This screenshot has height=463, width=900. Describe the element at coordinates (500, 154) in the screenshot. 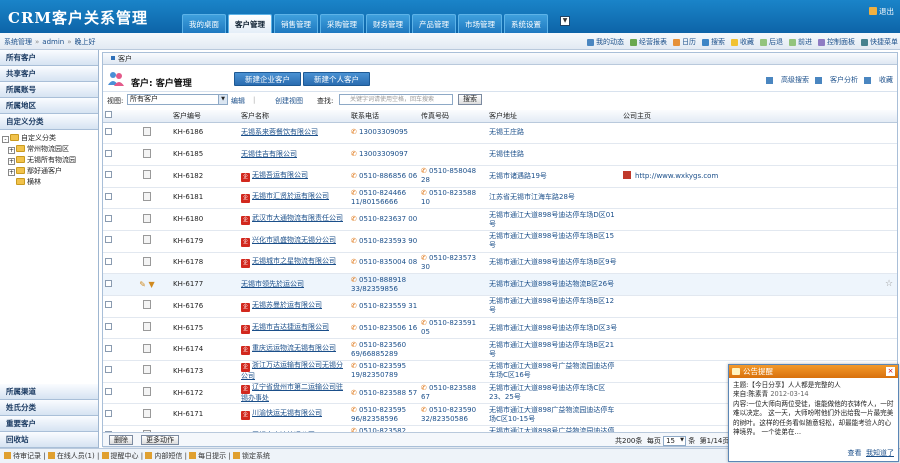

I see `table-row: KH-6185 无锡佳吉有限公司 ✆ 13003309097 无锡佳佳路` at that location.